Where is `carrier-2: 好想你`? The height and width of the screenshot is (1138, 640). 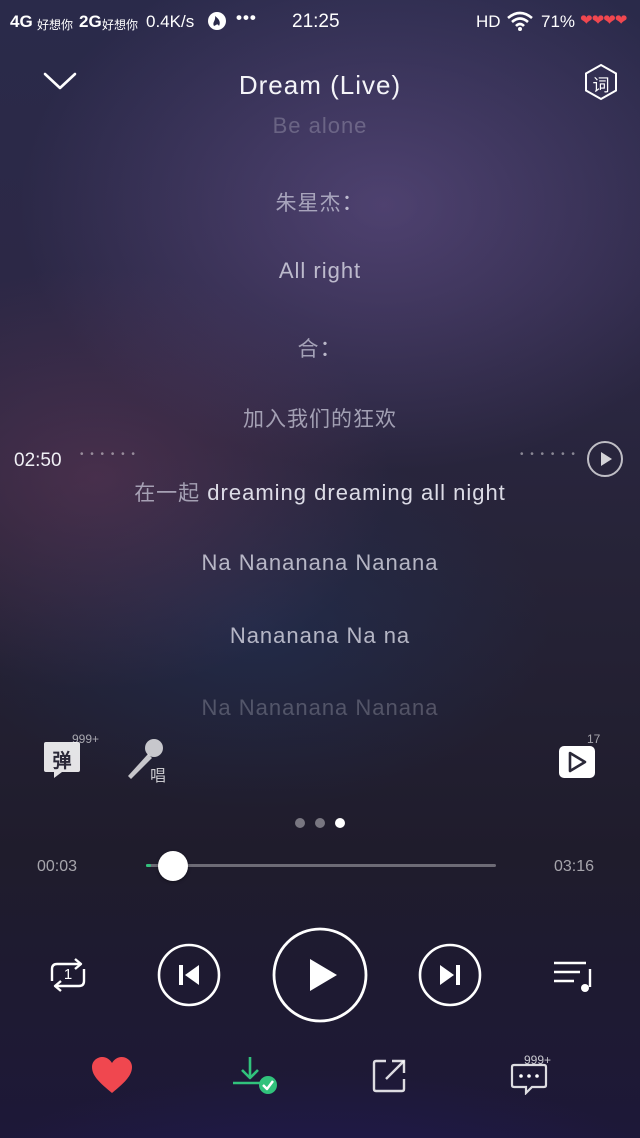
carrier-2: 好想你 is located at coordinates (120, 25).